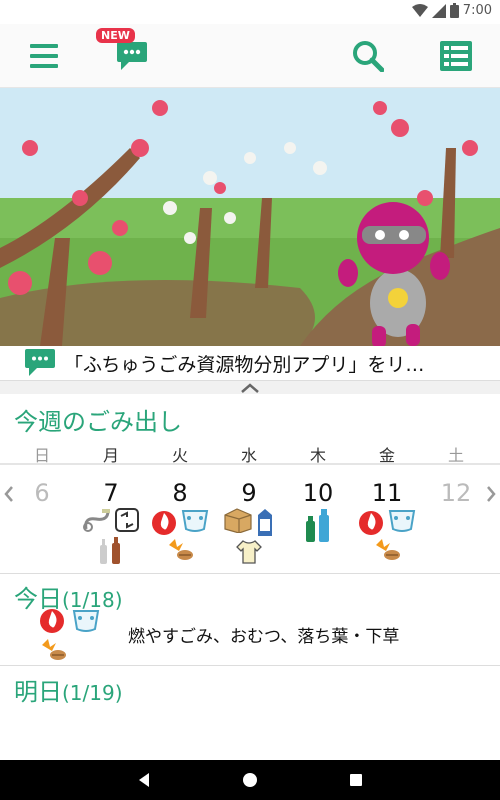  What do you see at coordinates (238, 520) in the screenshot?
I see `cardboard-box-icon` at bounding box center [238, 520].